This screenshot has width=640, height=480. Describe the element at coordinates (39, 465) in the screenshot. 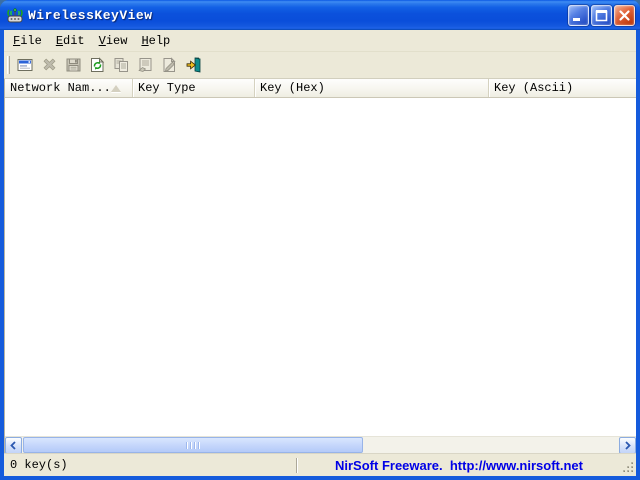

I see `status-key-count: 0 key(s)` at that location.